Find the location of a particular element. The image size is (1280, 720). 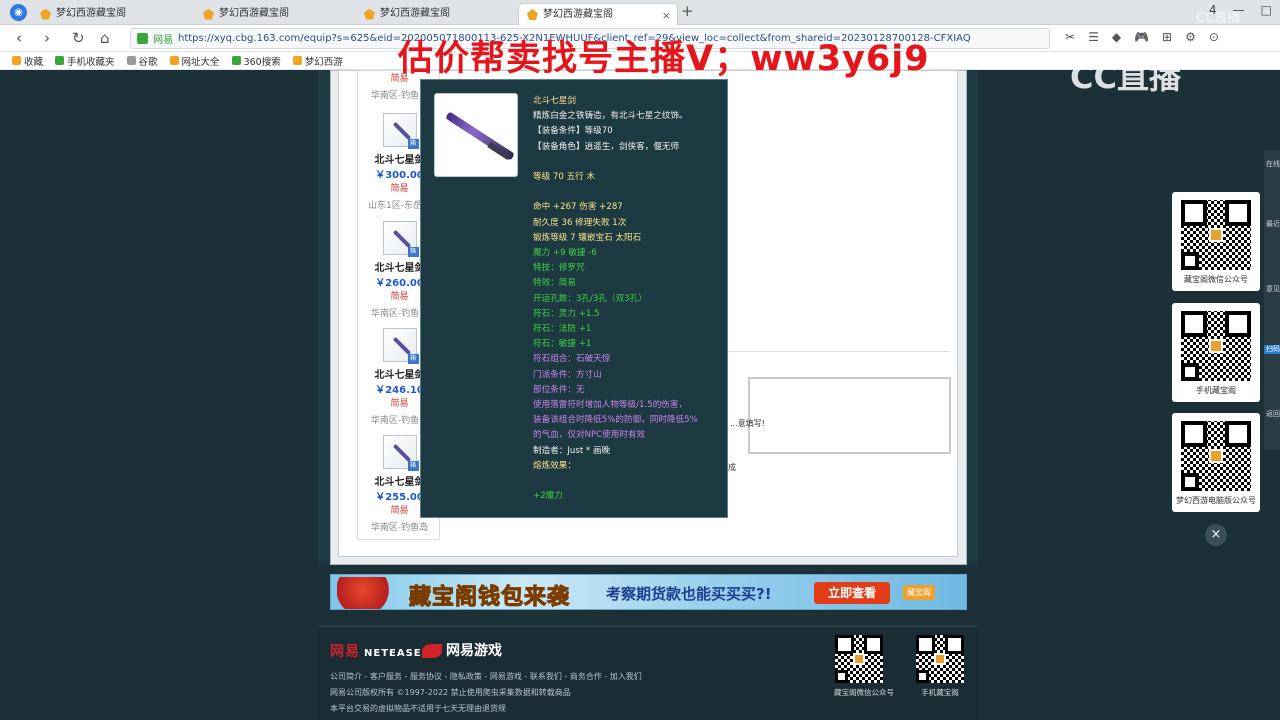

lock-icon is located at coordinates (142, 38).